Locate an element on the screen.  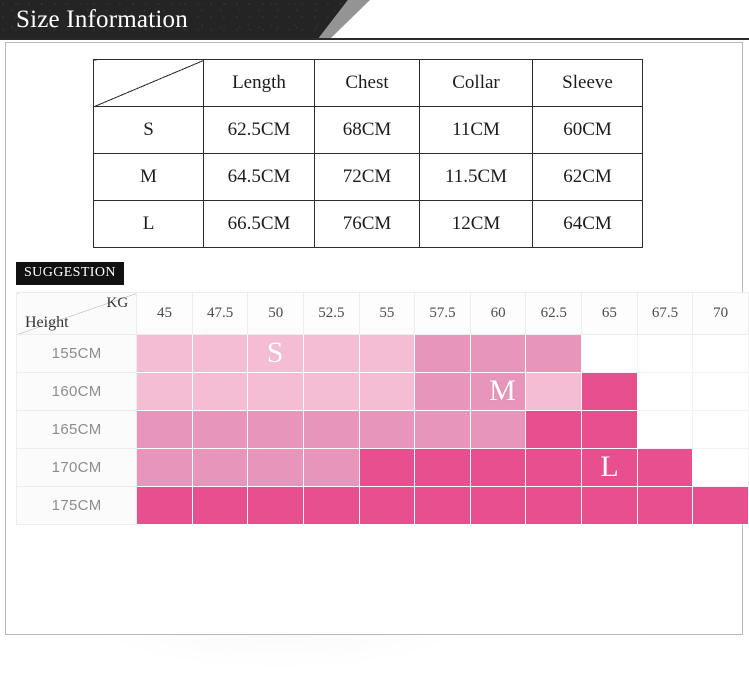
cell-s-chest: 68CM is located at coordinates (367, 130).